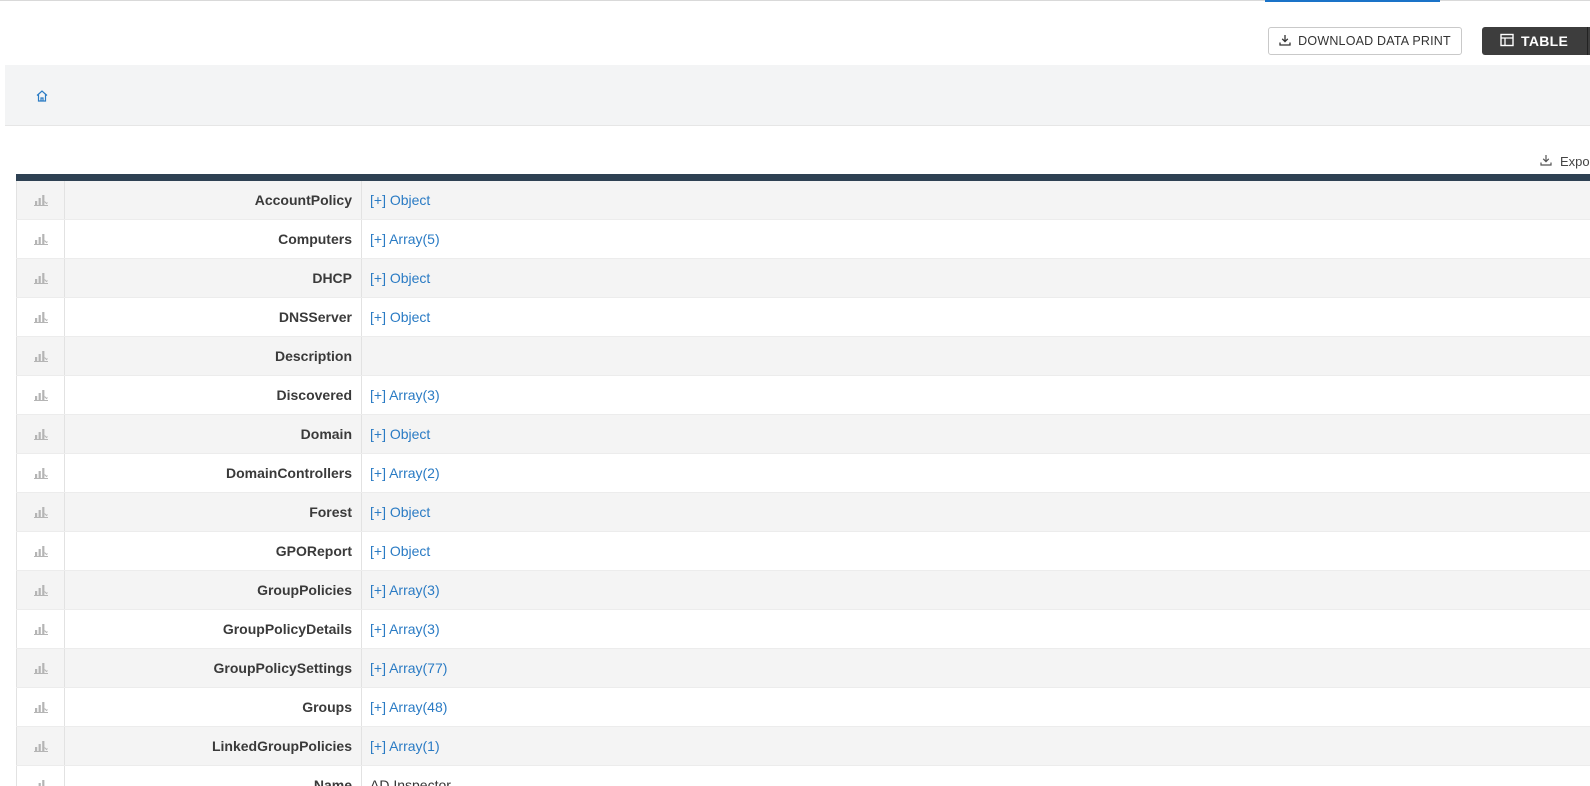 The width and height of the screenshot is (1590, 786). I want to click on table-row: Discovered [+] Array(3), so click(803, 395).